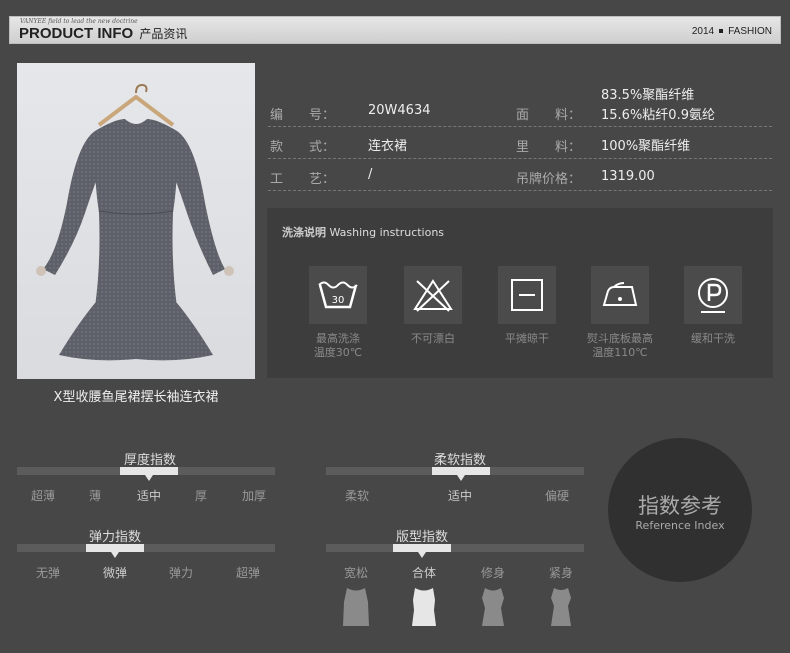 The height and width of the screenshot is (653, 790). I want to click on style-value: 连衣裙, so click(388, 146).